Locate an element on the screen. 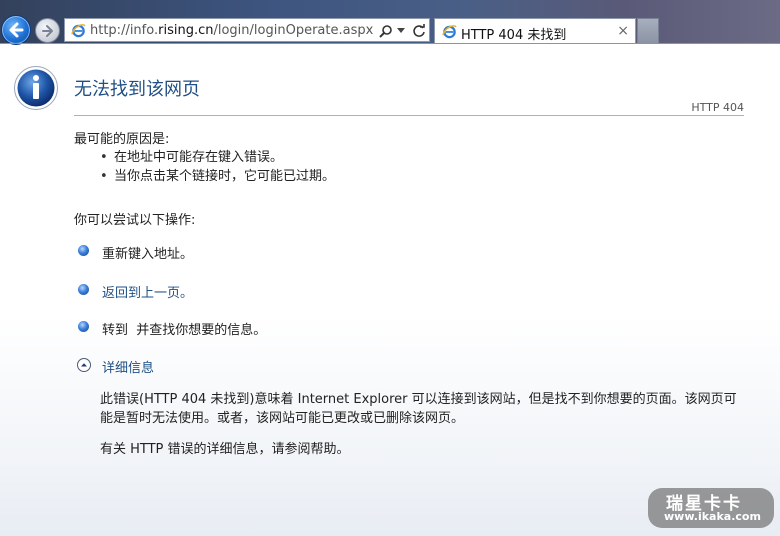  refresh-icon is located at coordinates (419, 30).